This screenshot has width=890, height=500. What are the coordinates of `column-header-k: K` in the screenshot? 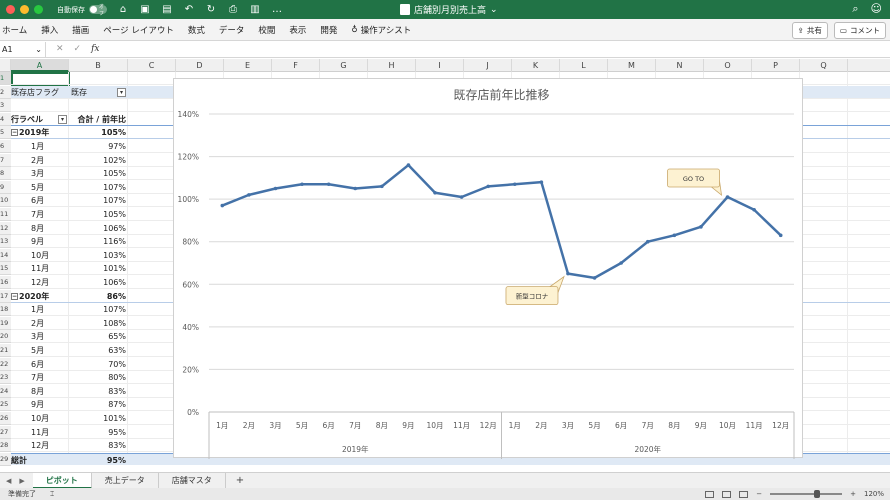 It's located at (536, 65).